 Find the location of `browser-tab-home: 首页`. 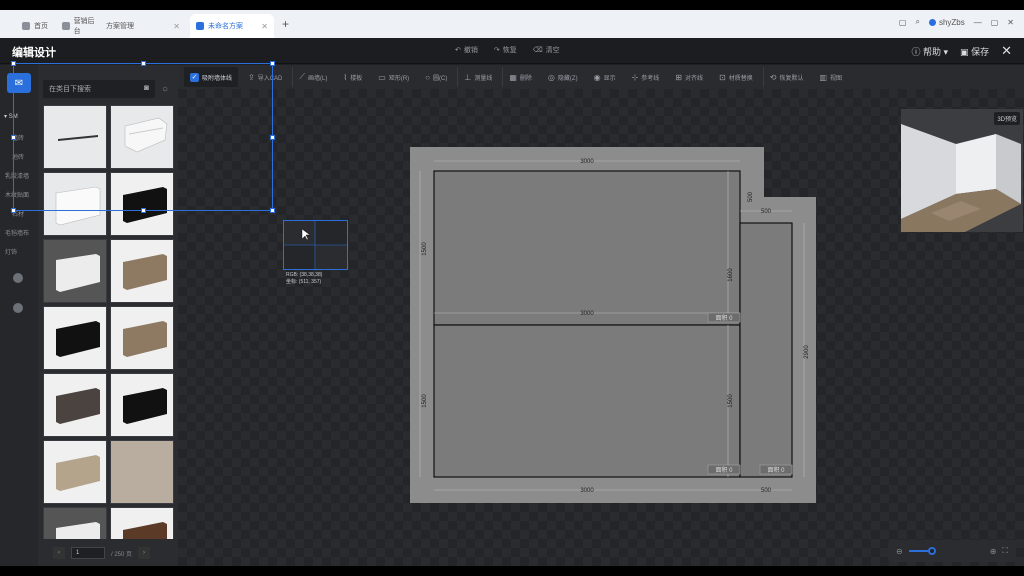

browser-tab-home: 首页 is located at coordinates (35, 26).